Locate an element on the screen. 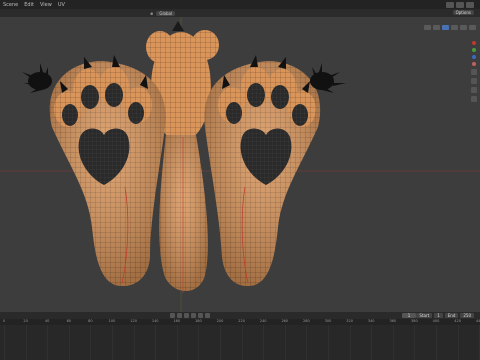  timeline-tick-label: 100 is located at coordinates (112, 321).